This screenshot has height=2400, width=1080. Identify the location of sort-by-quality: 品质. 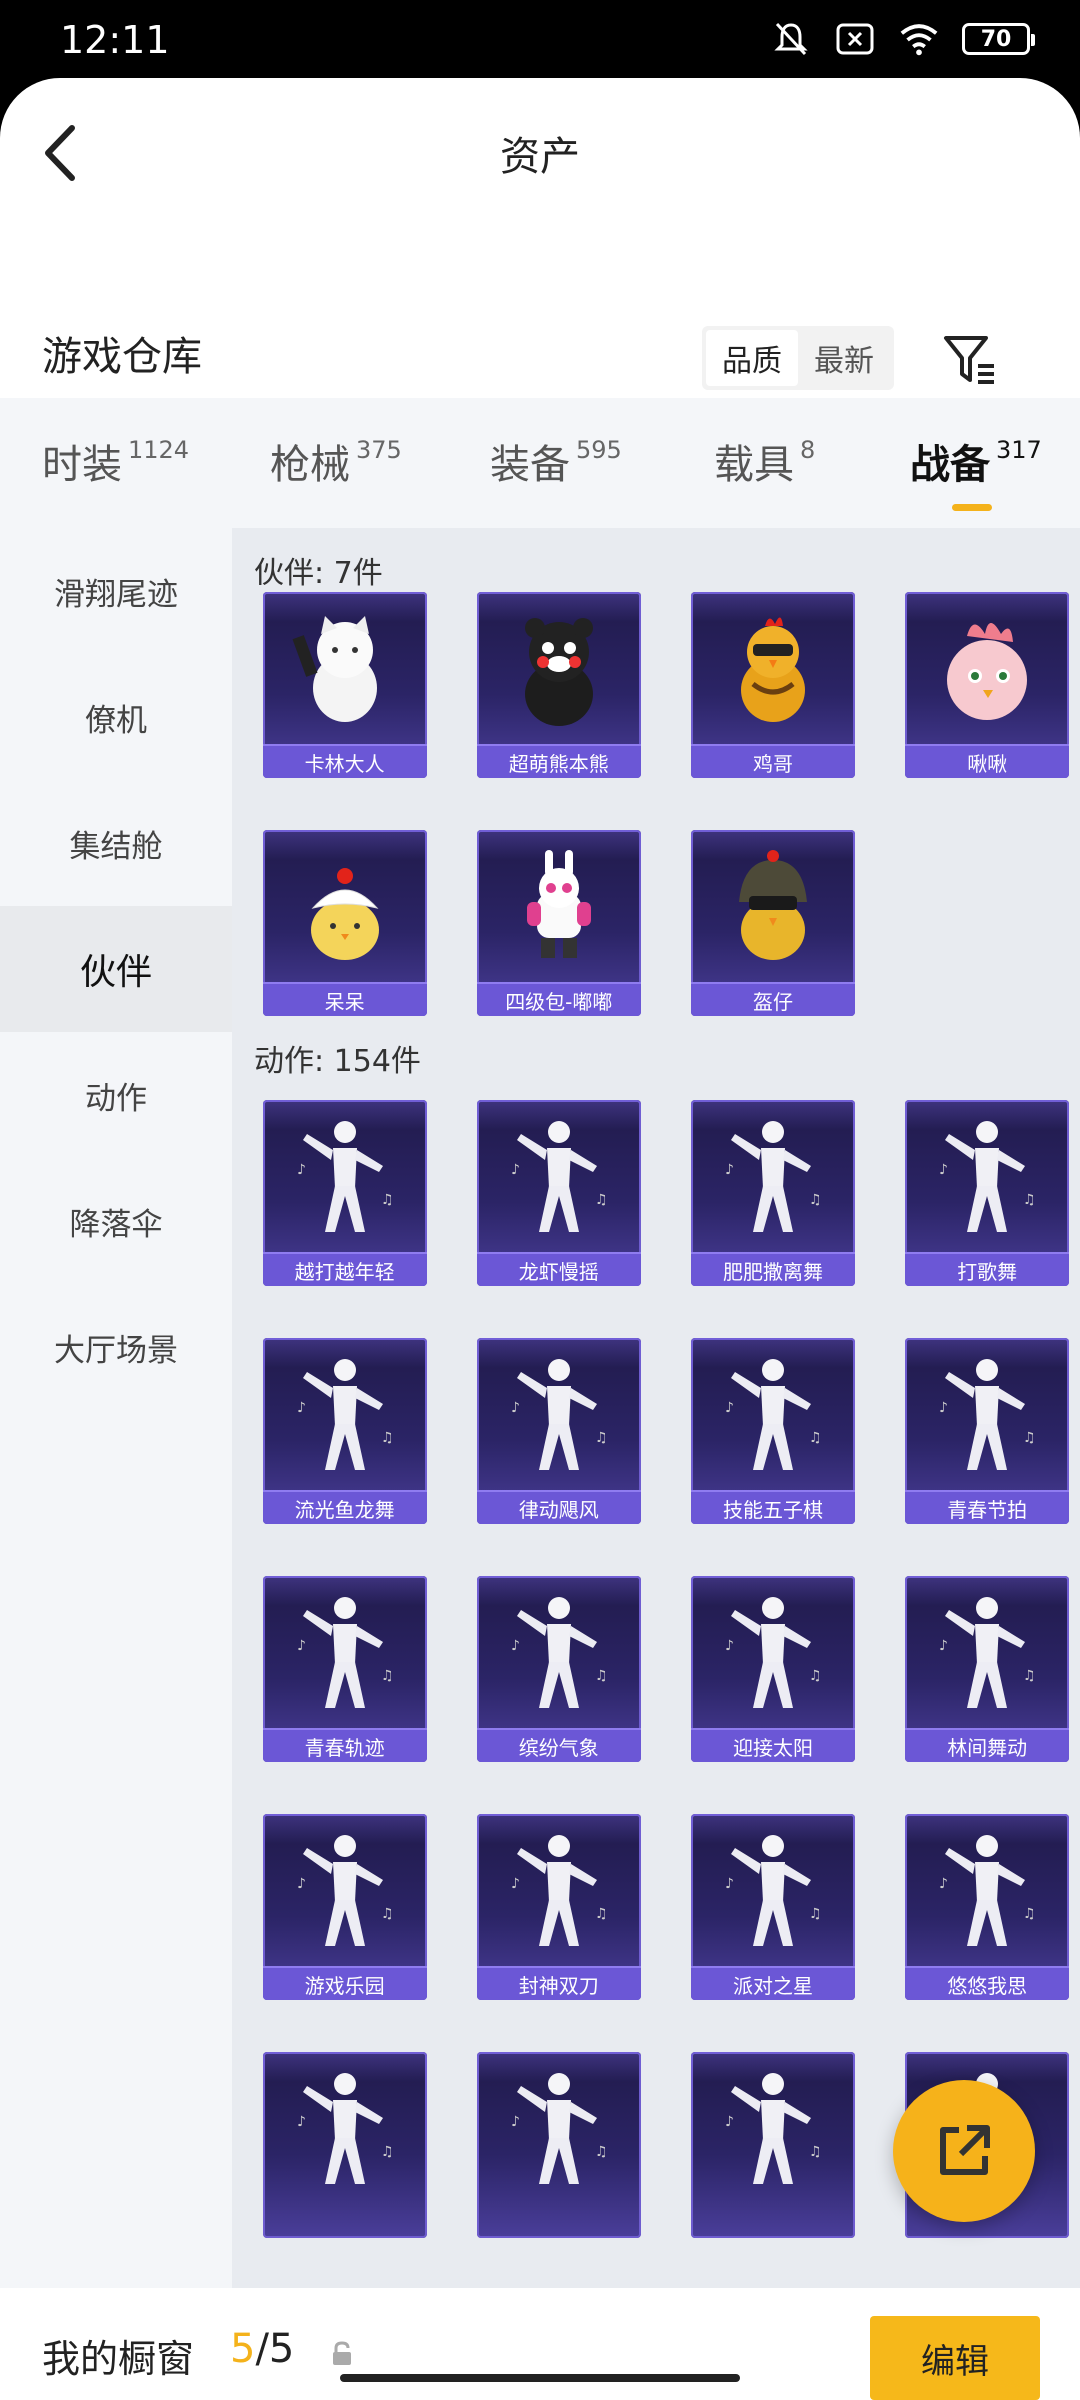
(752, 358).